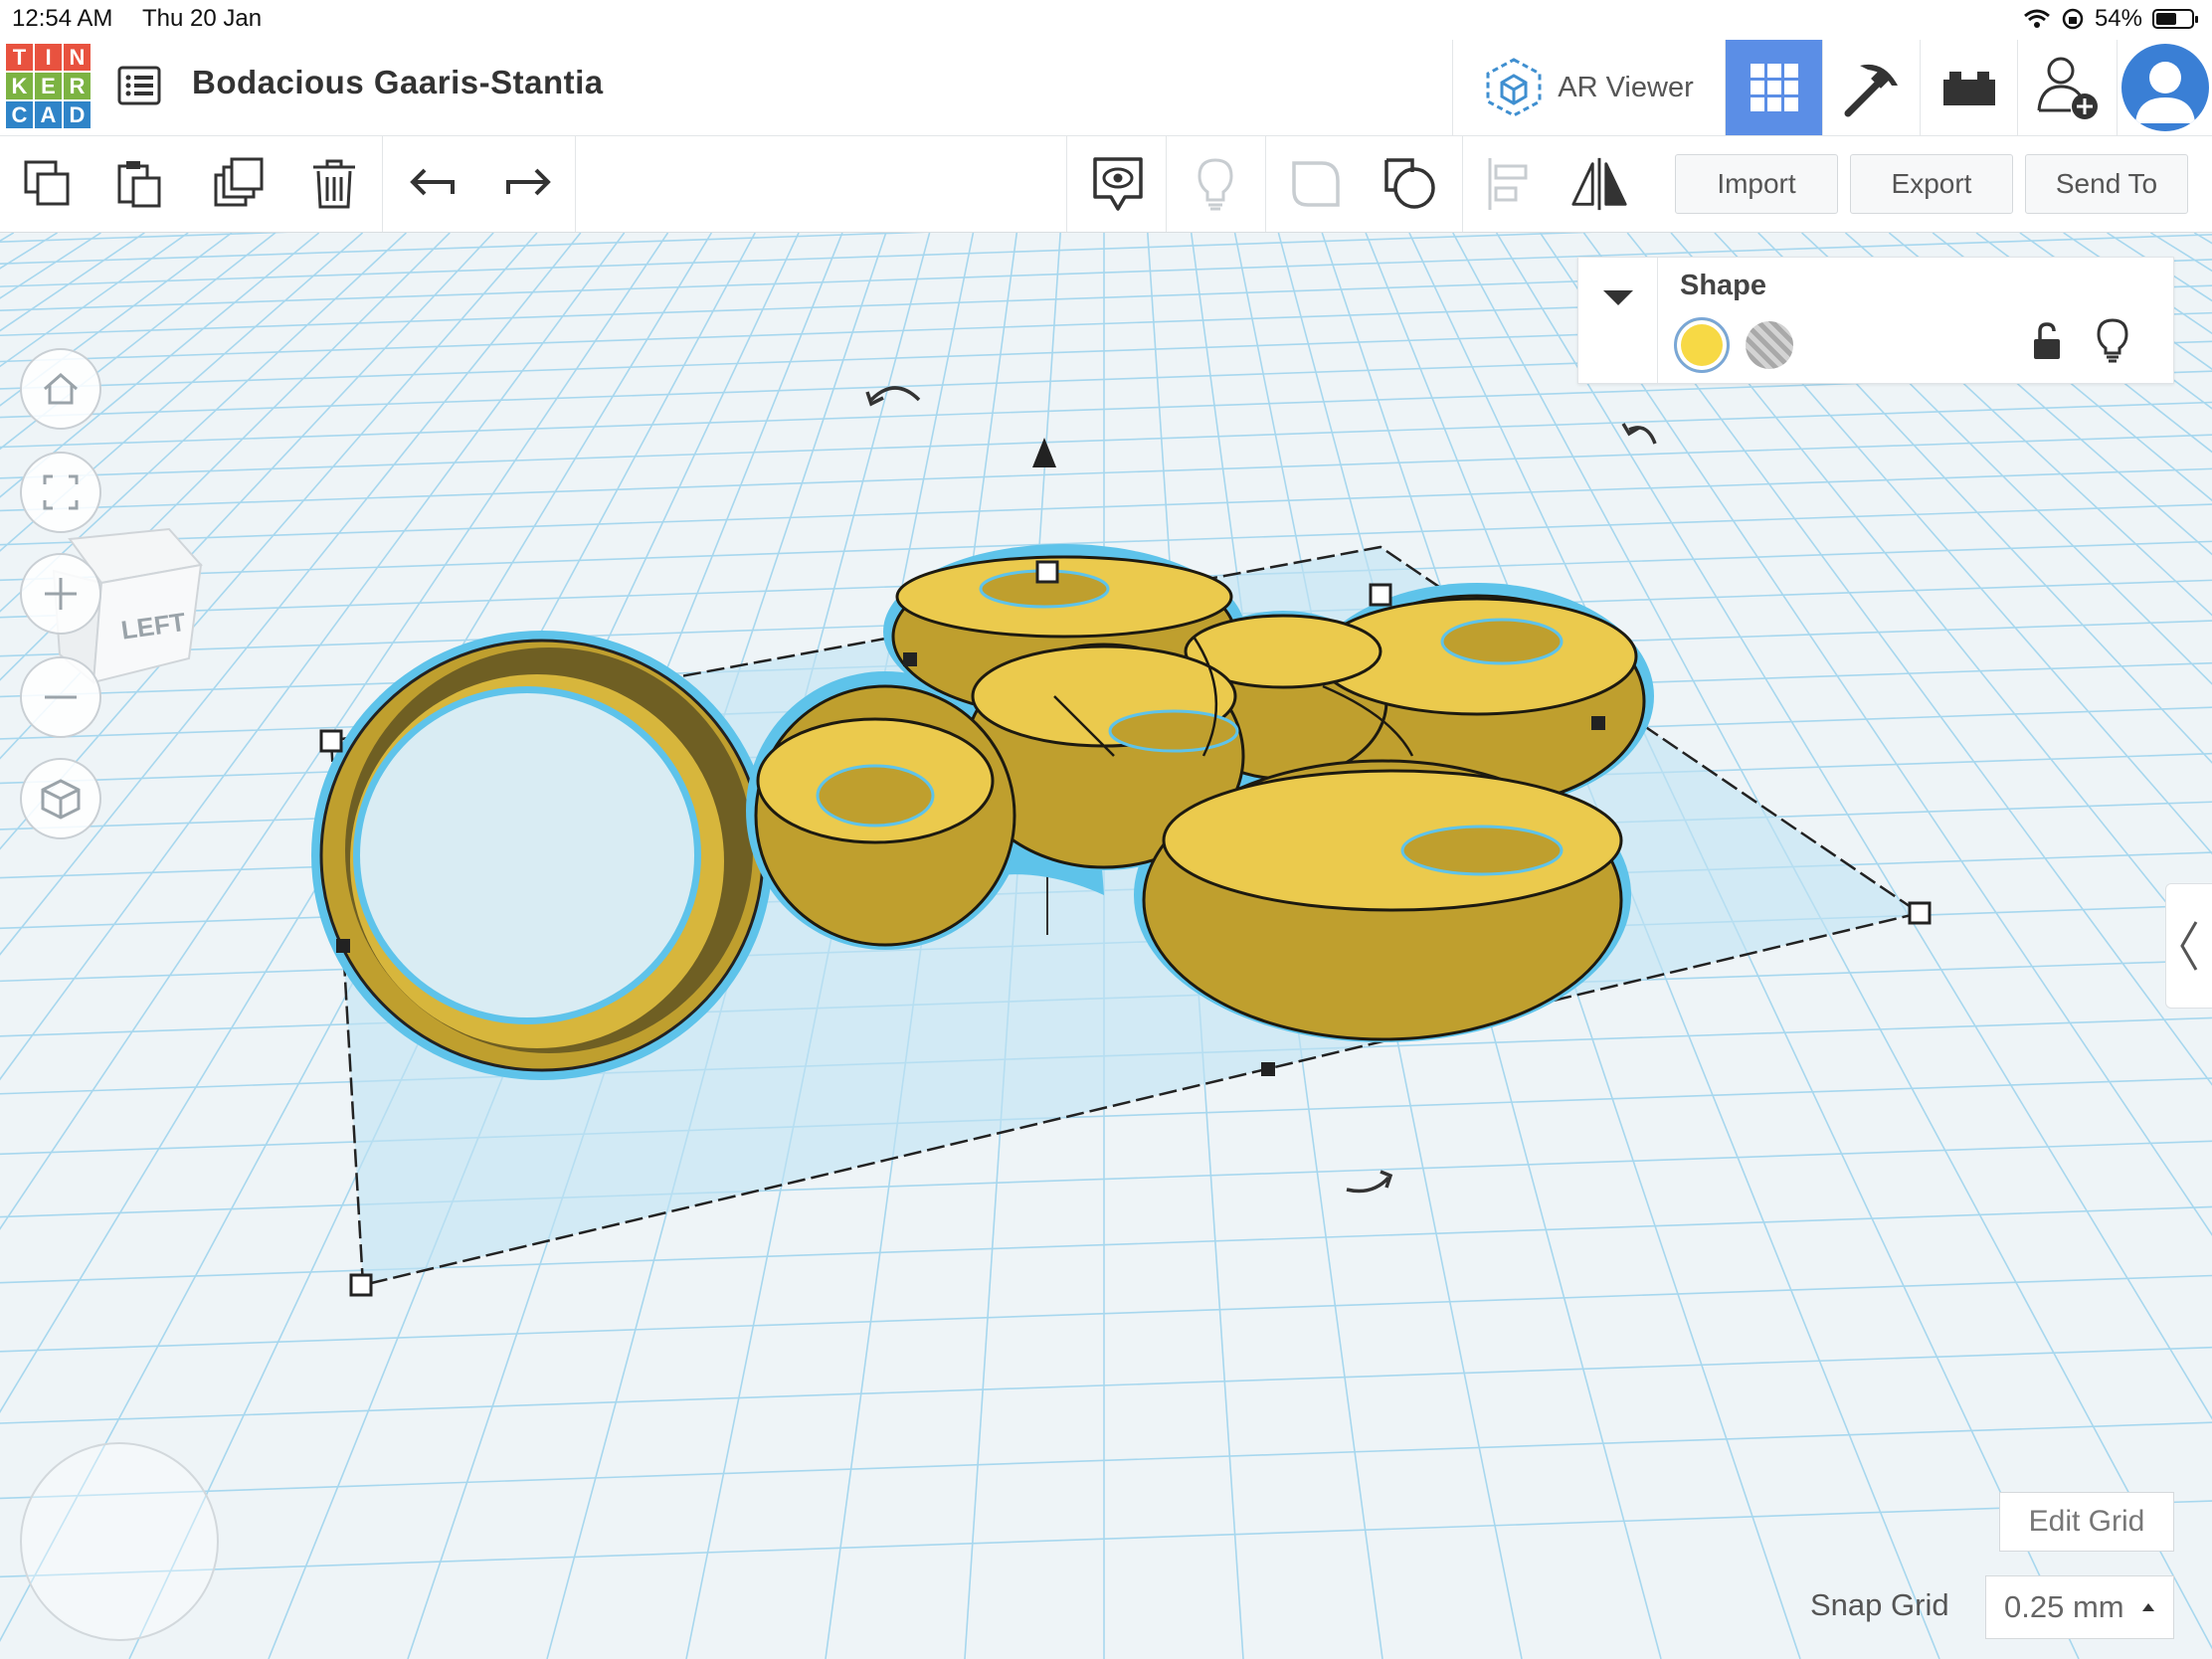  What do you see at coordinates (77, 57) in the screenshot?
I see `logo-letter: N` at bounding box center [77, 57].